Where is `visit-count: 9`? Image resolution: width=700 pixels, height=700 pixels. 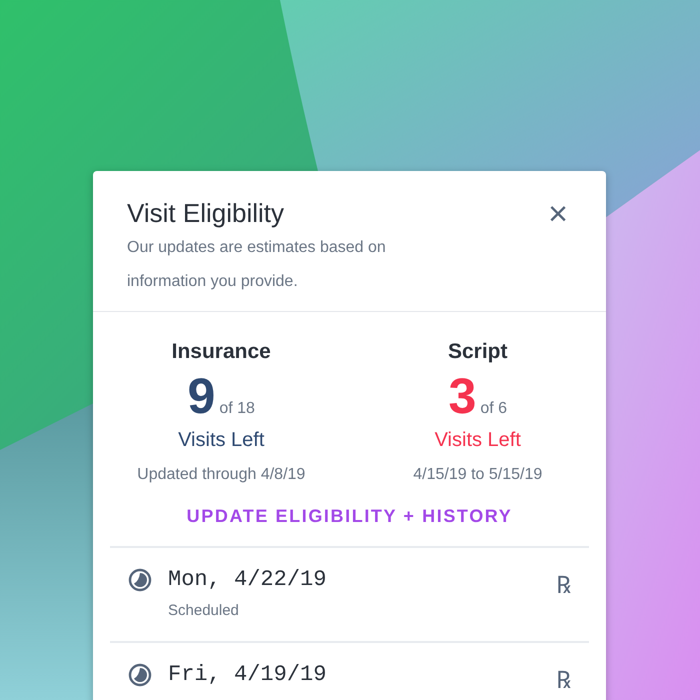
visit-count: 9 is located at coordinates (202, 396).